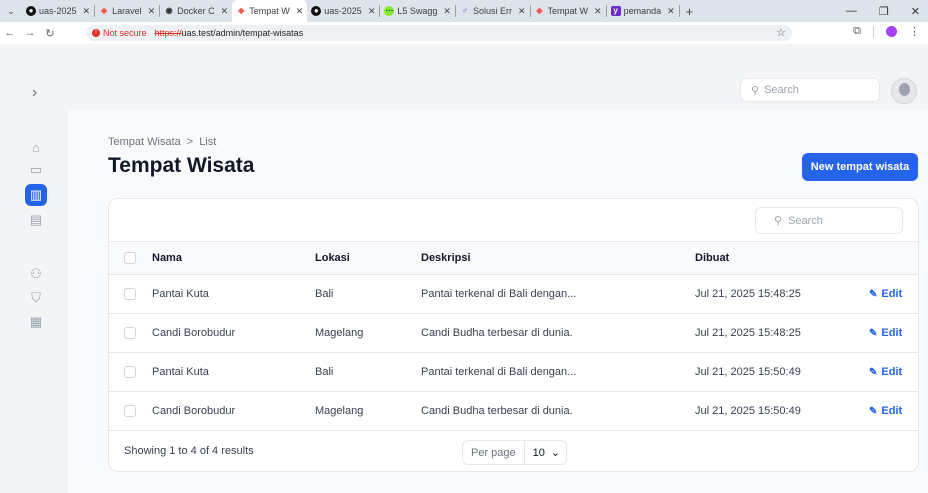 The height and width of the screenshot is (493, 928). I want to click on forward-icon: →, so click(30, 33).